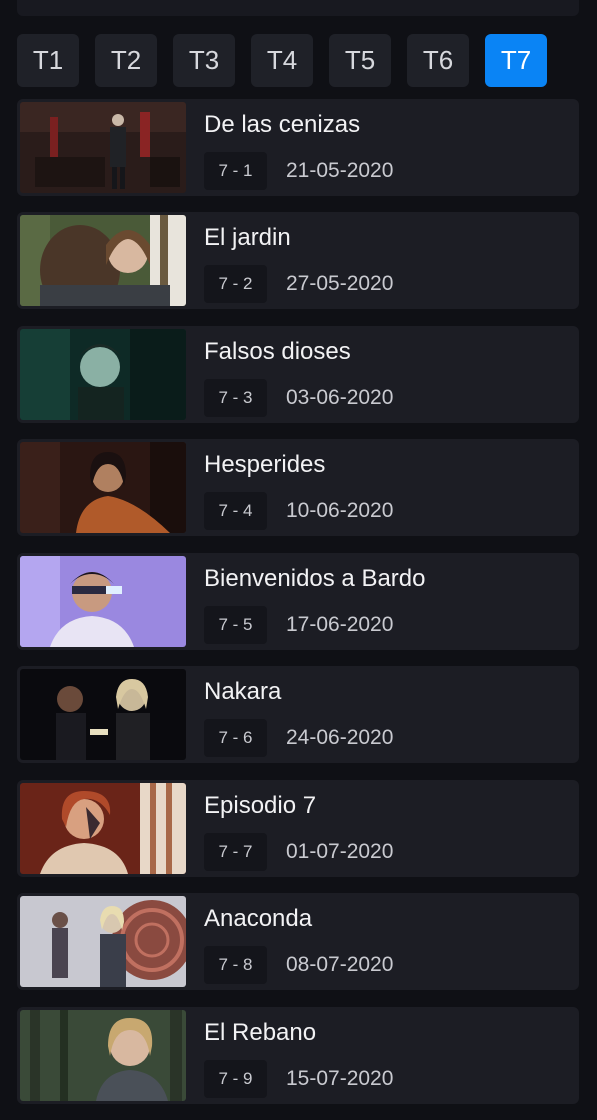  I want to click on episode-date: 10-06-2020, so click(340, 510).